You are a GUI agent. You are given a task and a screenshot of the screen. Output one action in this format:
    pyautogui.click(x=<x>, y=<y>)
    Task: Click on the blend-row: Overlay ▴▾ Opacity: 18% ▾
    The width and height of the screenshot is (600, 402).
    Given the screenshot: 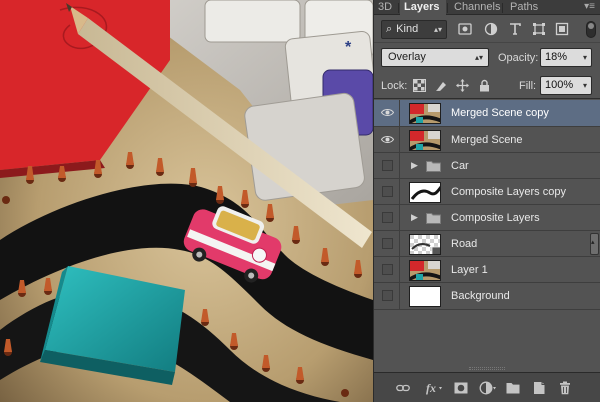 What is the action you would take?
    pyautogui.click(x=487, y=57)
    